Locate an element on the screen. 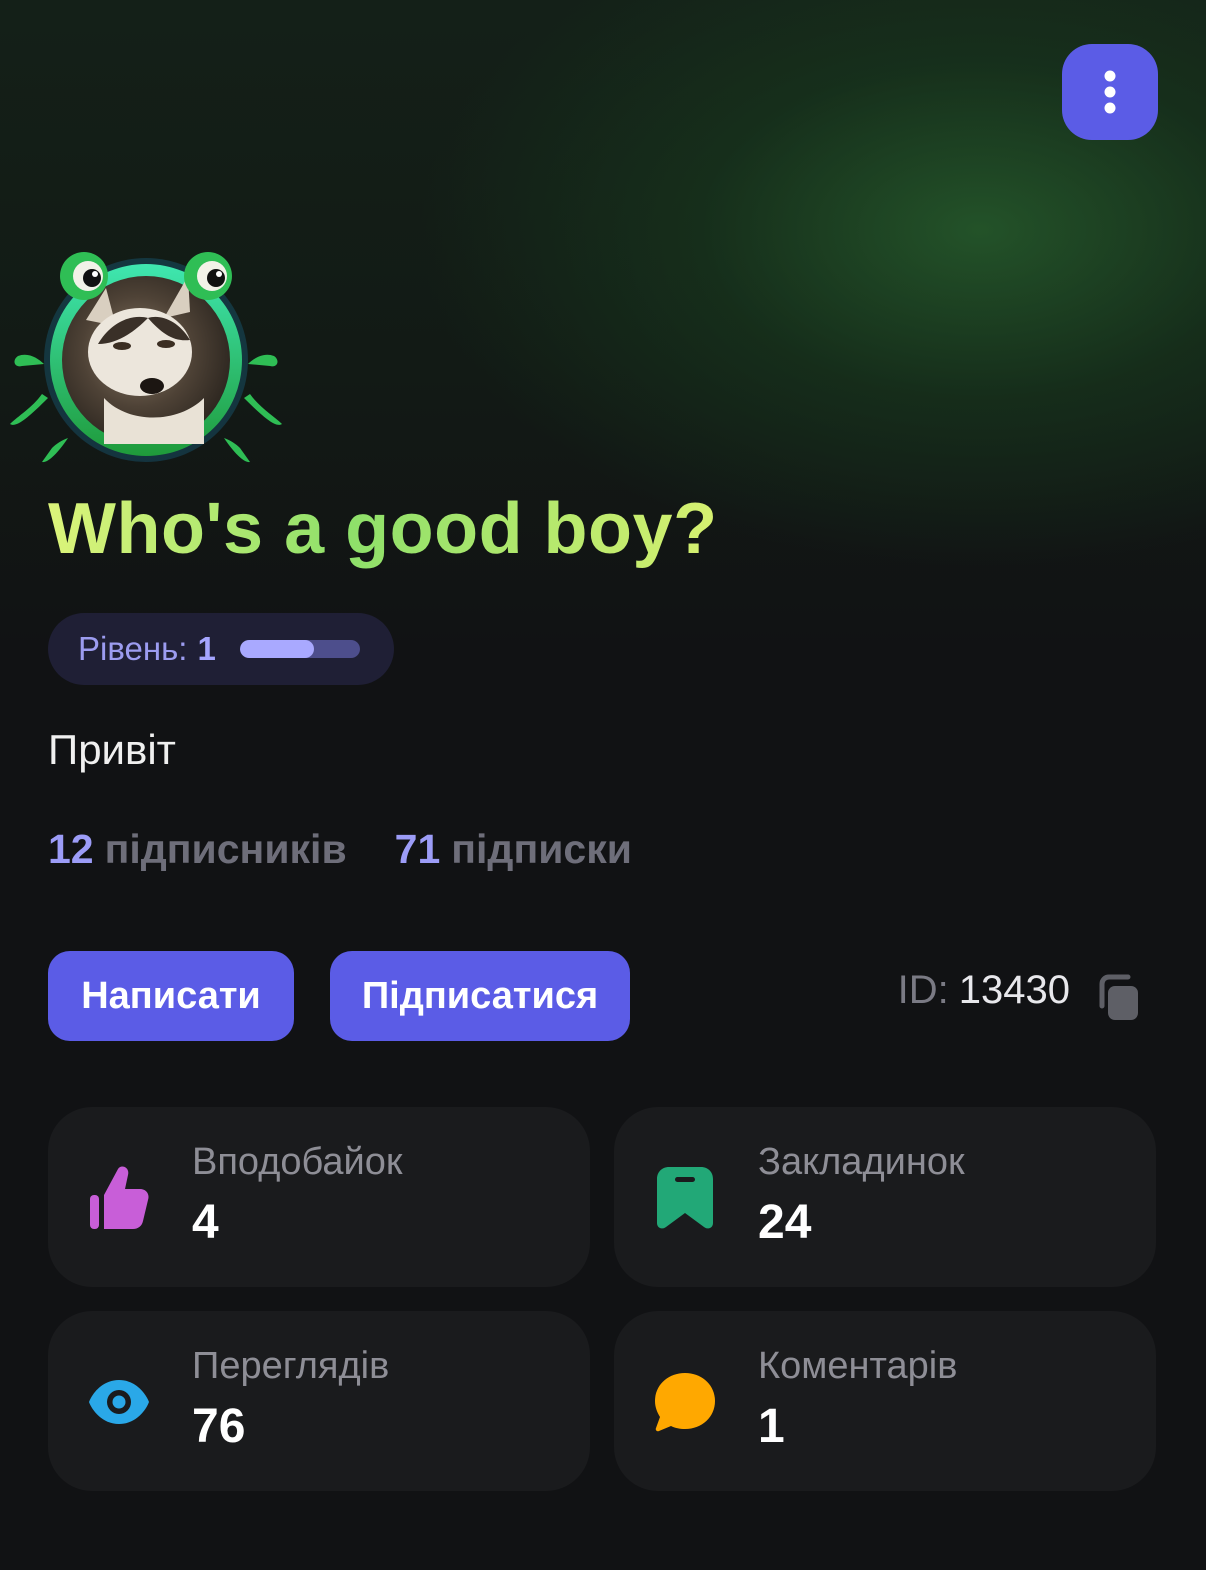  avatar is located at coordinates (146, 359).